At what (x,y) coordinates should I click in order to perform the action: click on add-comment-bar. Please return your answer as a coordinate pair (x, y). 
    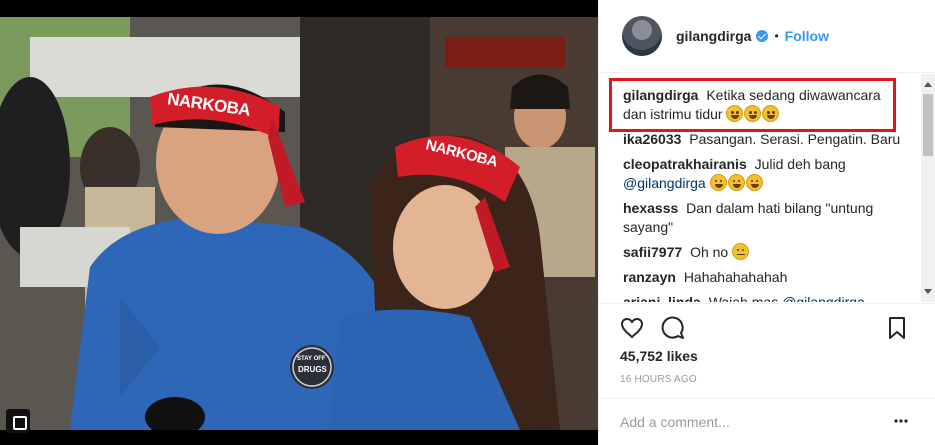
    Looking at the image, I should click on (766, 421).